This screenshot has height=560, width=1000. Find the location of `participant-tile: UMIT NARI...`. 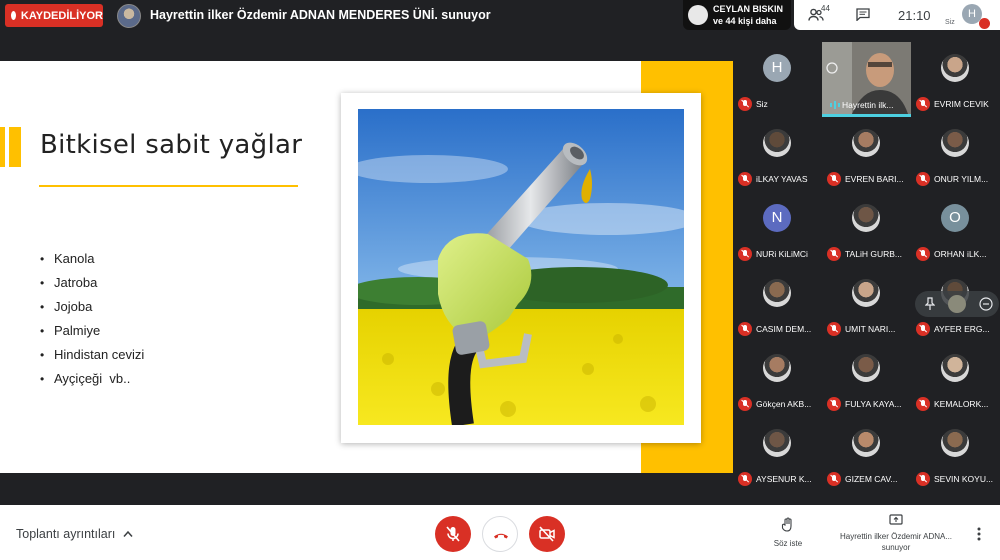

participant-tile: UMIT NARI... is located at coordinates (866, 304).